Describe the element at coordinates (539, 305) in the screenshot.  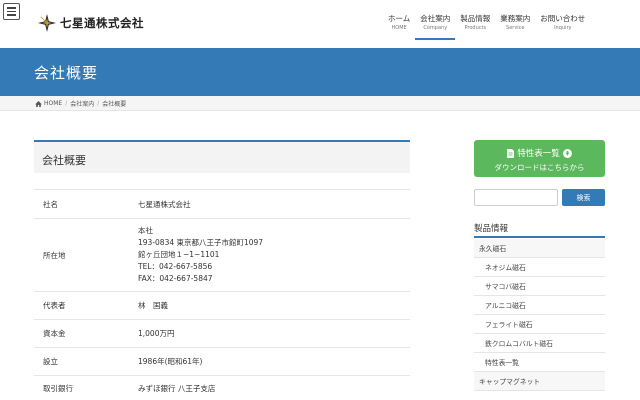
I see `product-item-alnico: アルニコ磁石` at that location.